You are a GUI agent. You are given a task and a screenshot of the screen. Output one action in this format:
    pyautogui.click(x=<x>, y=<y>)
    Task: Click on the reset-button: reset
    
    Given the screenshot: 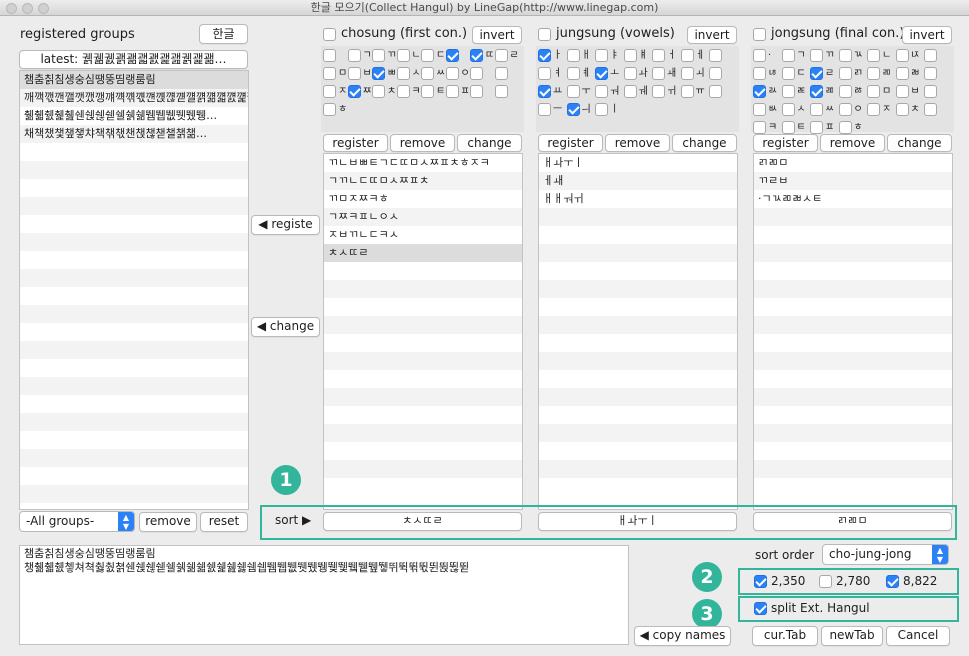 What is the action you would take?
    pyautogui.click(x=224, y=522)
    